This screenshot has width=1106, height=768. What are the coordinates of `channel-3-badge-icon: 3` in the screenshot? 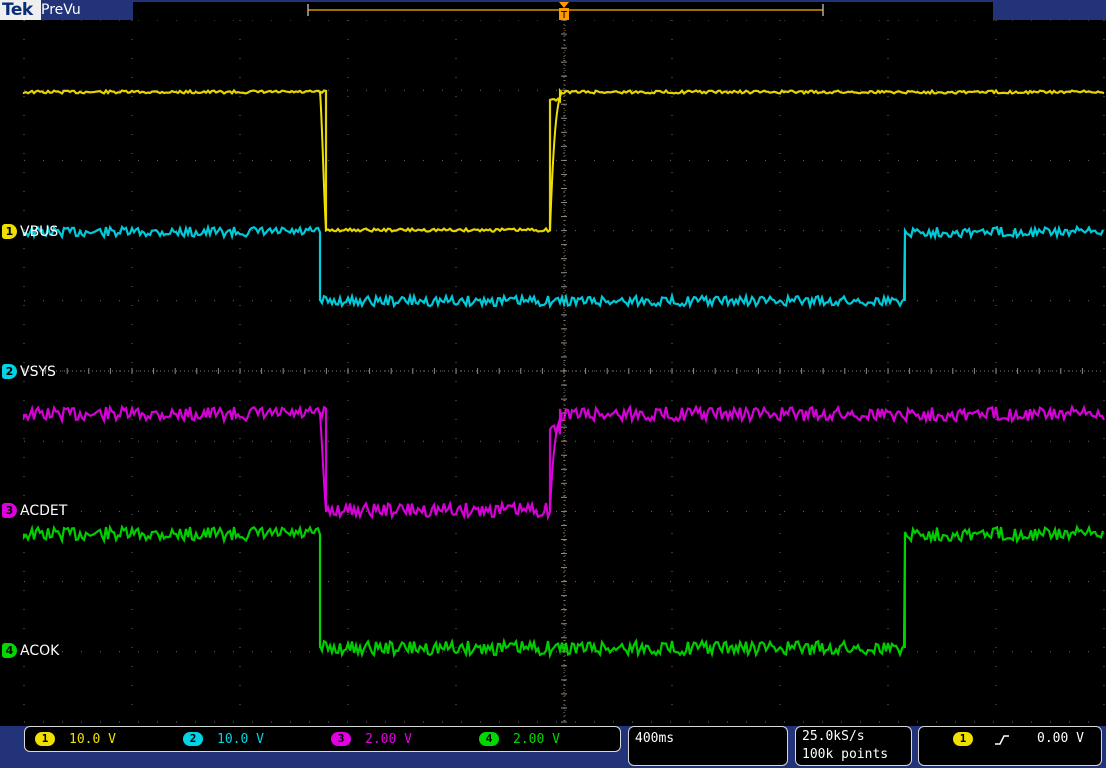 It's located at (341, 739).